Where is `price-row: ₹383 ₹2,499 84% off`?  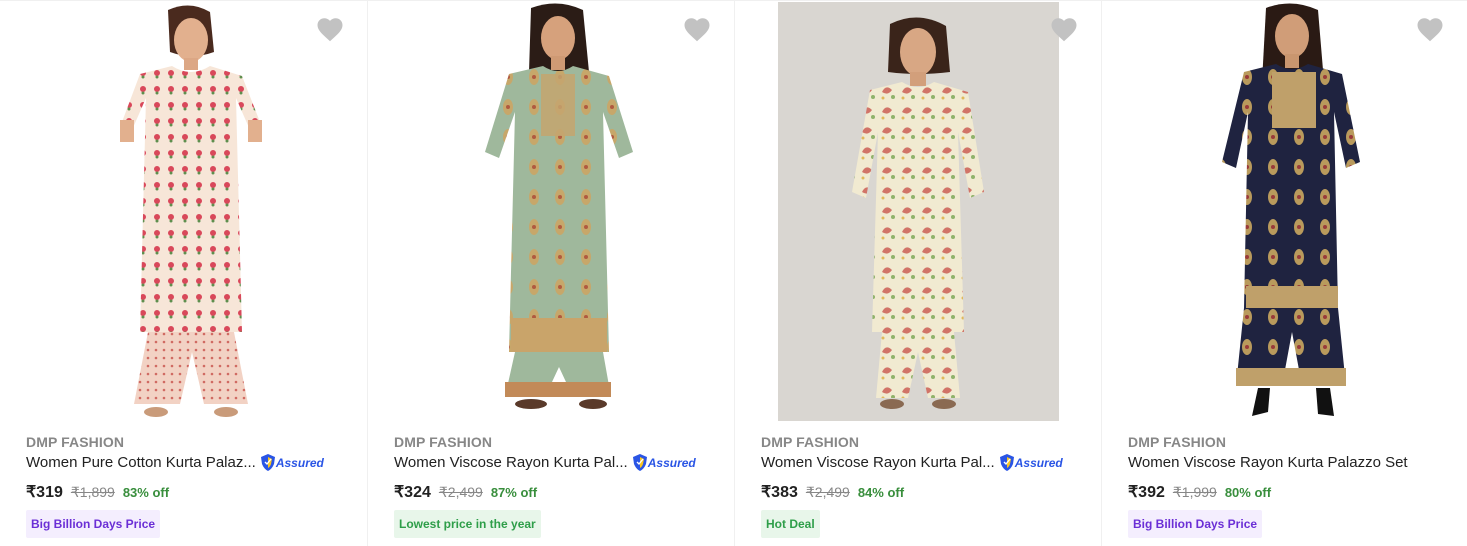 price-row: ₹383 ₹2,499 84% off is located at coordinates (832, 492).